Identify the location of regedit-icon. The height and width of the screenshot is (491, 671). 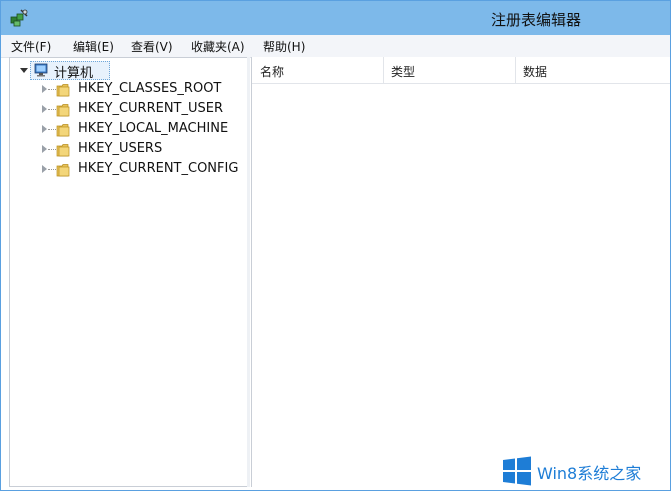
(19, 18).